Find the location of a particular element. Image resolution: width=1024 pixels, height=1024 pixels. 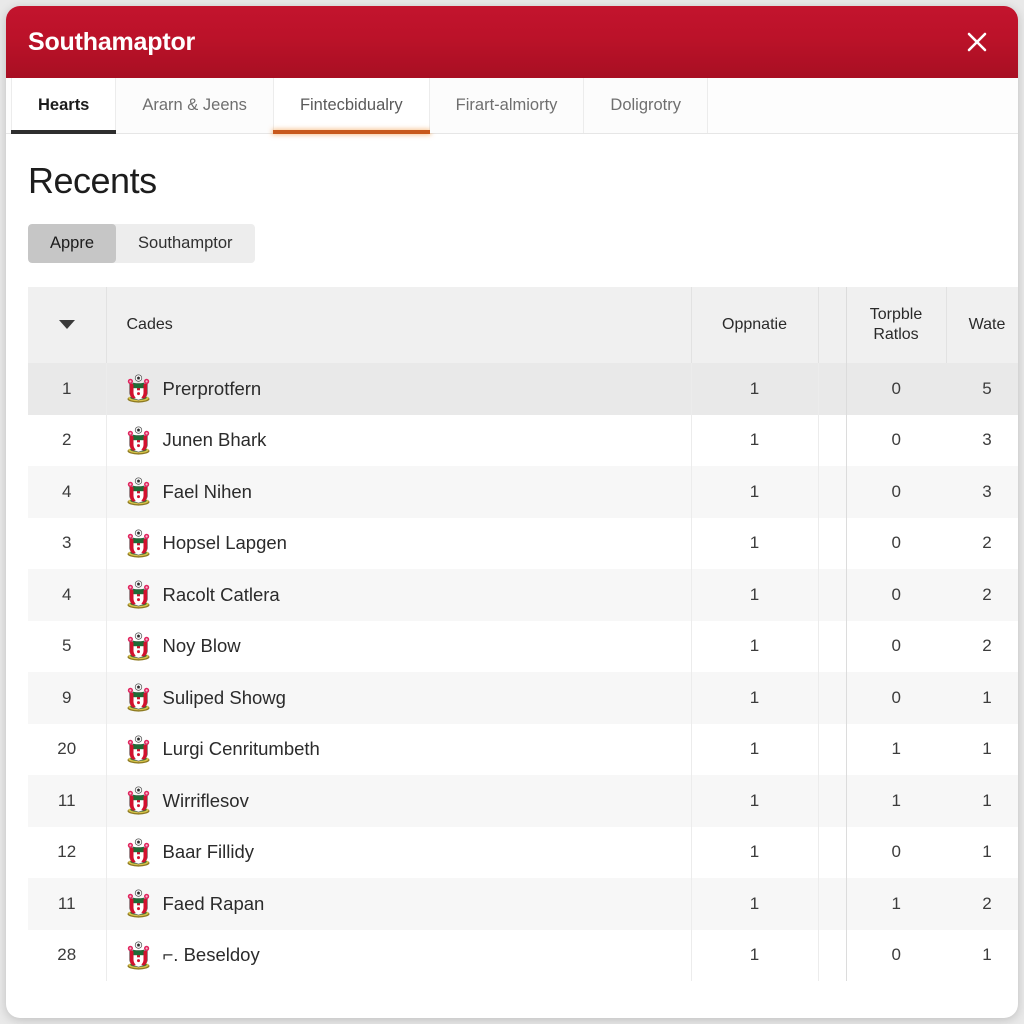

close-icon is located at coordinates (977, 42).